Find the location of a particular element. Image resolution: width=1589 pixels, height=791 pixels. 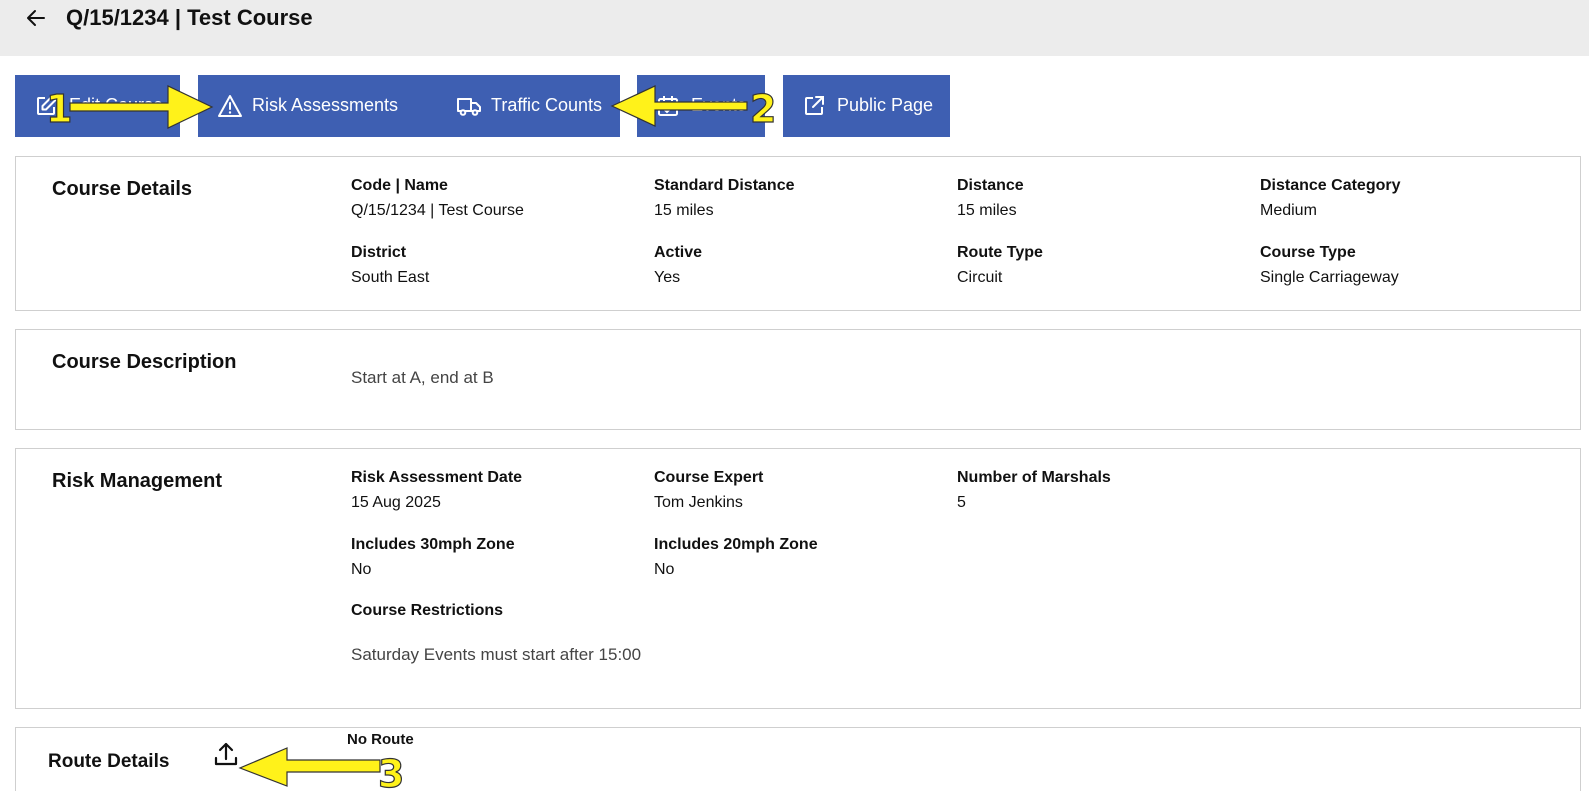

field-label: Includes 30mph Zone is located at coordinates (433, 544).